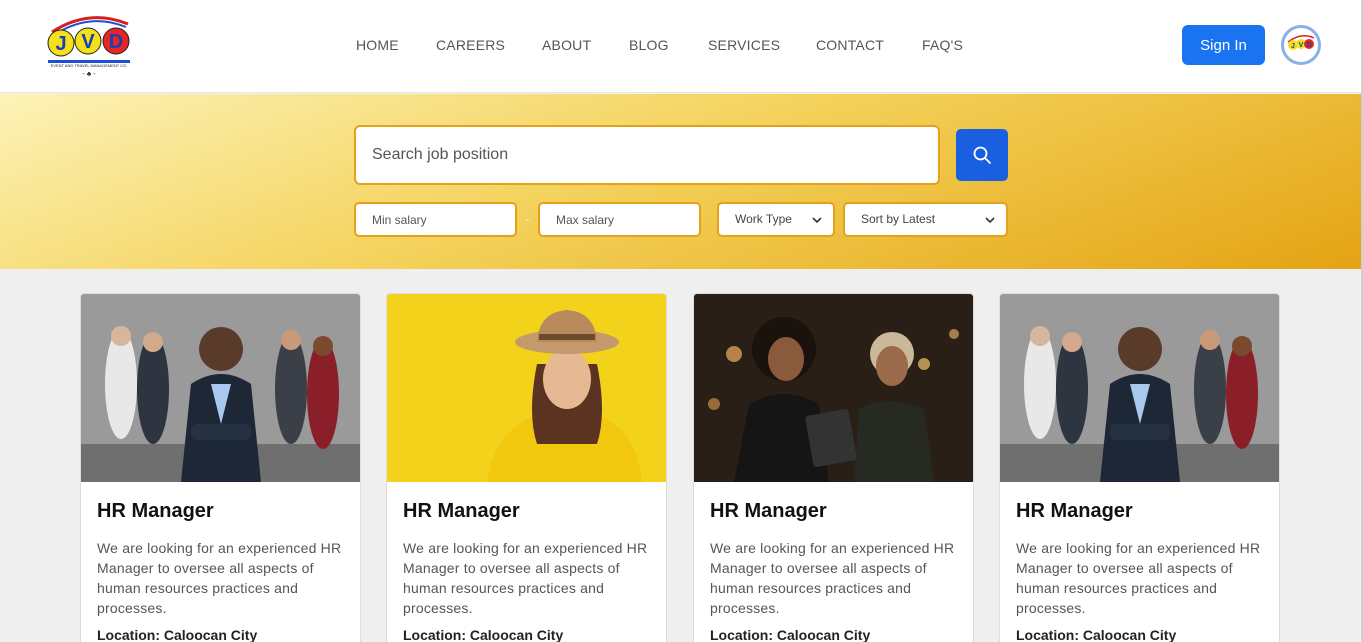  I want to click on nav-blog: BLOG, so click(649, 45).